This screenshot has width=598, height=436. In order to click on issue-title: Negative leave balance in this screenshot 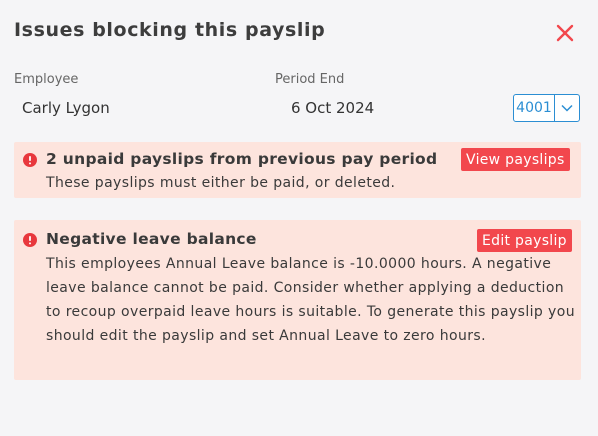, I will do `click(151, 239)`.